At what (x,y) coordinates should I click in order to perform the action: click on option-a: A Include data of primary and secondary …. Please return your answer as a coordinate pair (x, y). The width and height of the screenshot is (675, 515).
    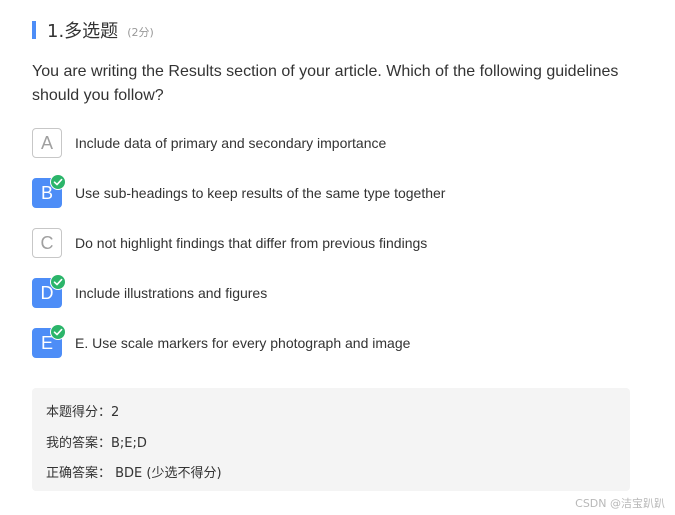
    Looking at the image, I should click on (238, 143).